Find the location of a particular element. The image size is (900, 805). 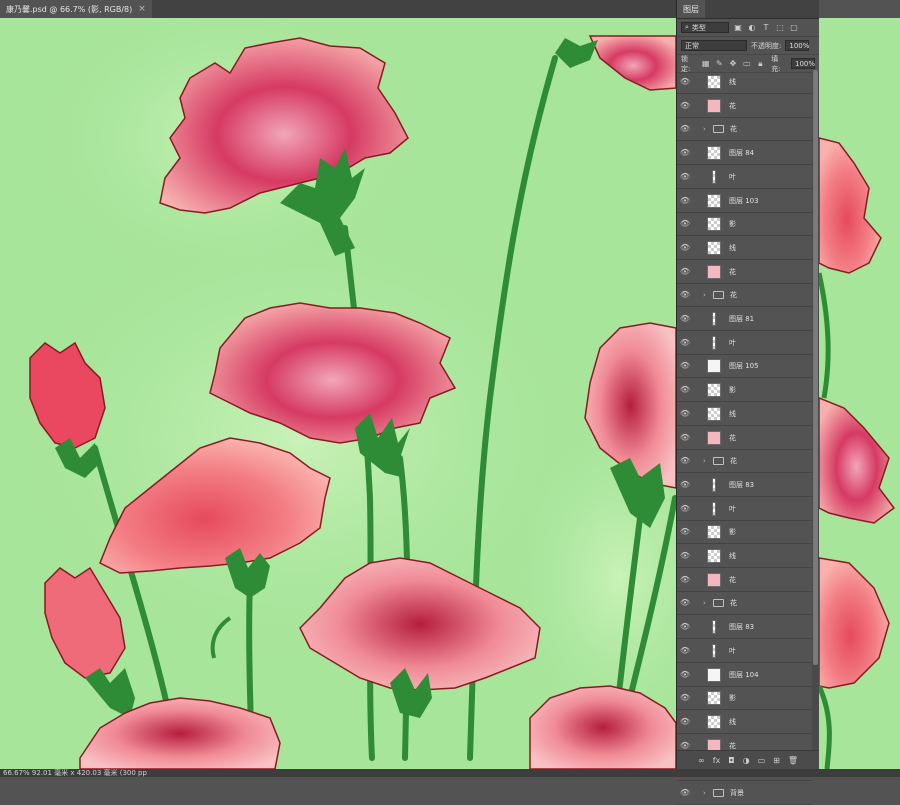

layer-row: 👁︎ 图层 105 is located at coordinates (744, 366).